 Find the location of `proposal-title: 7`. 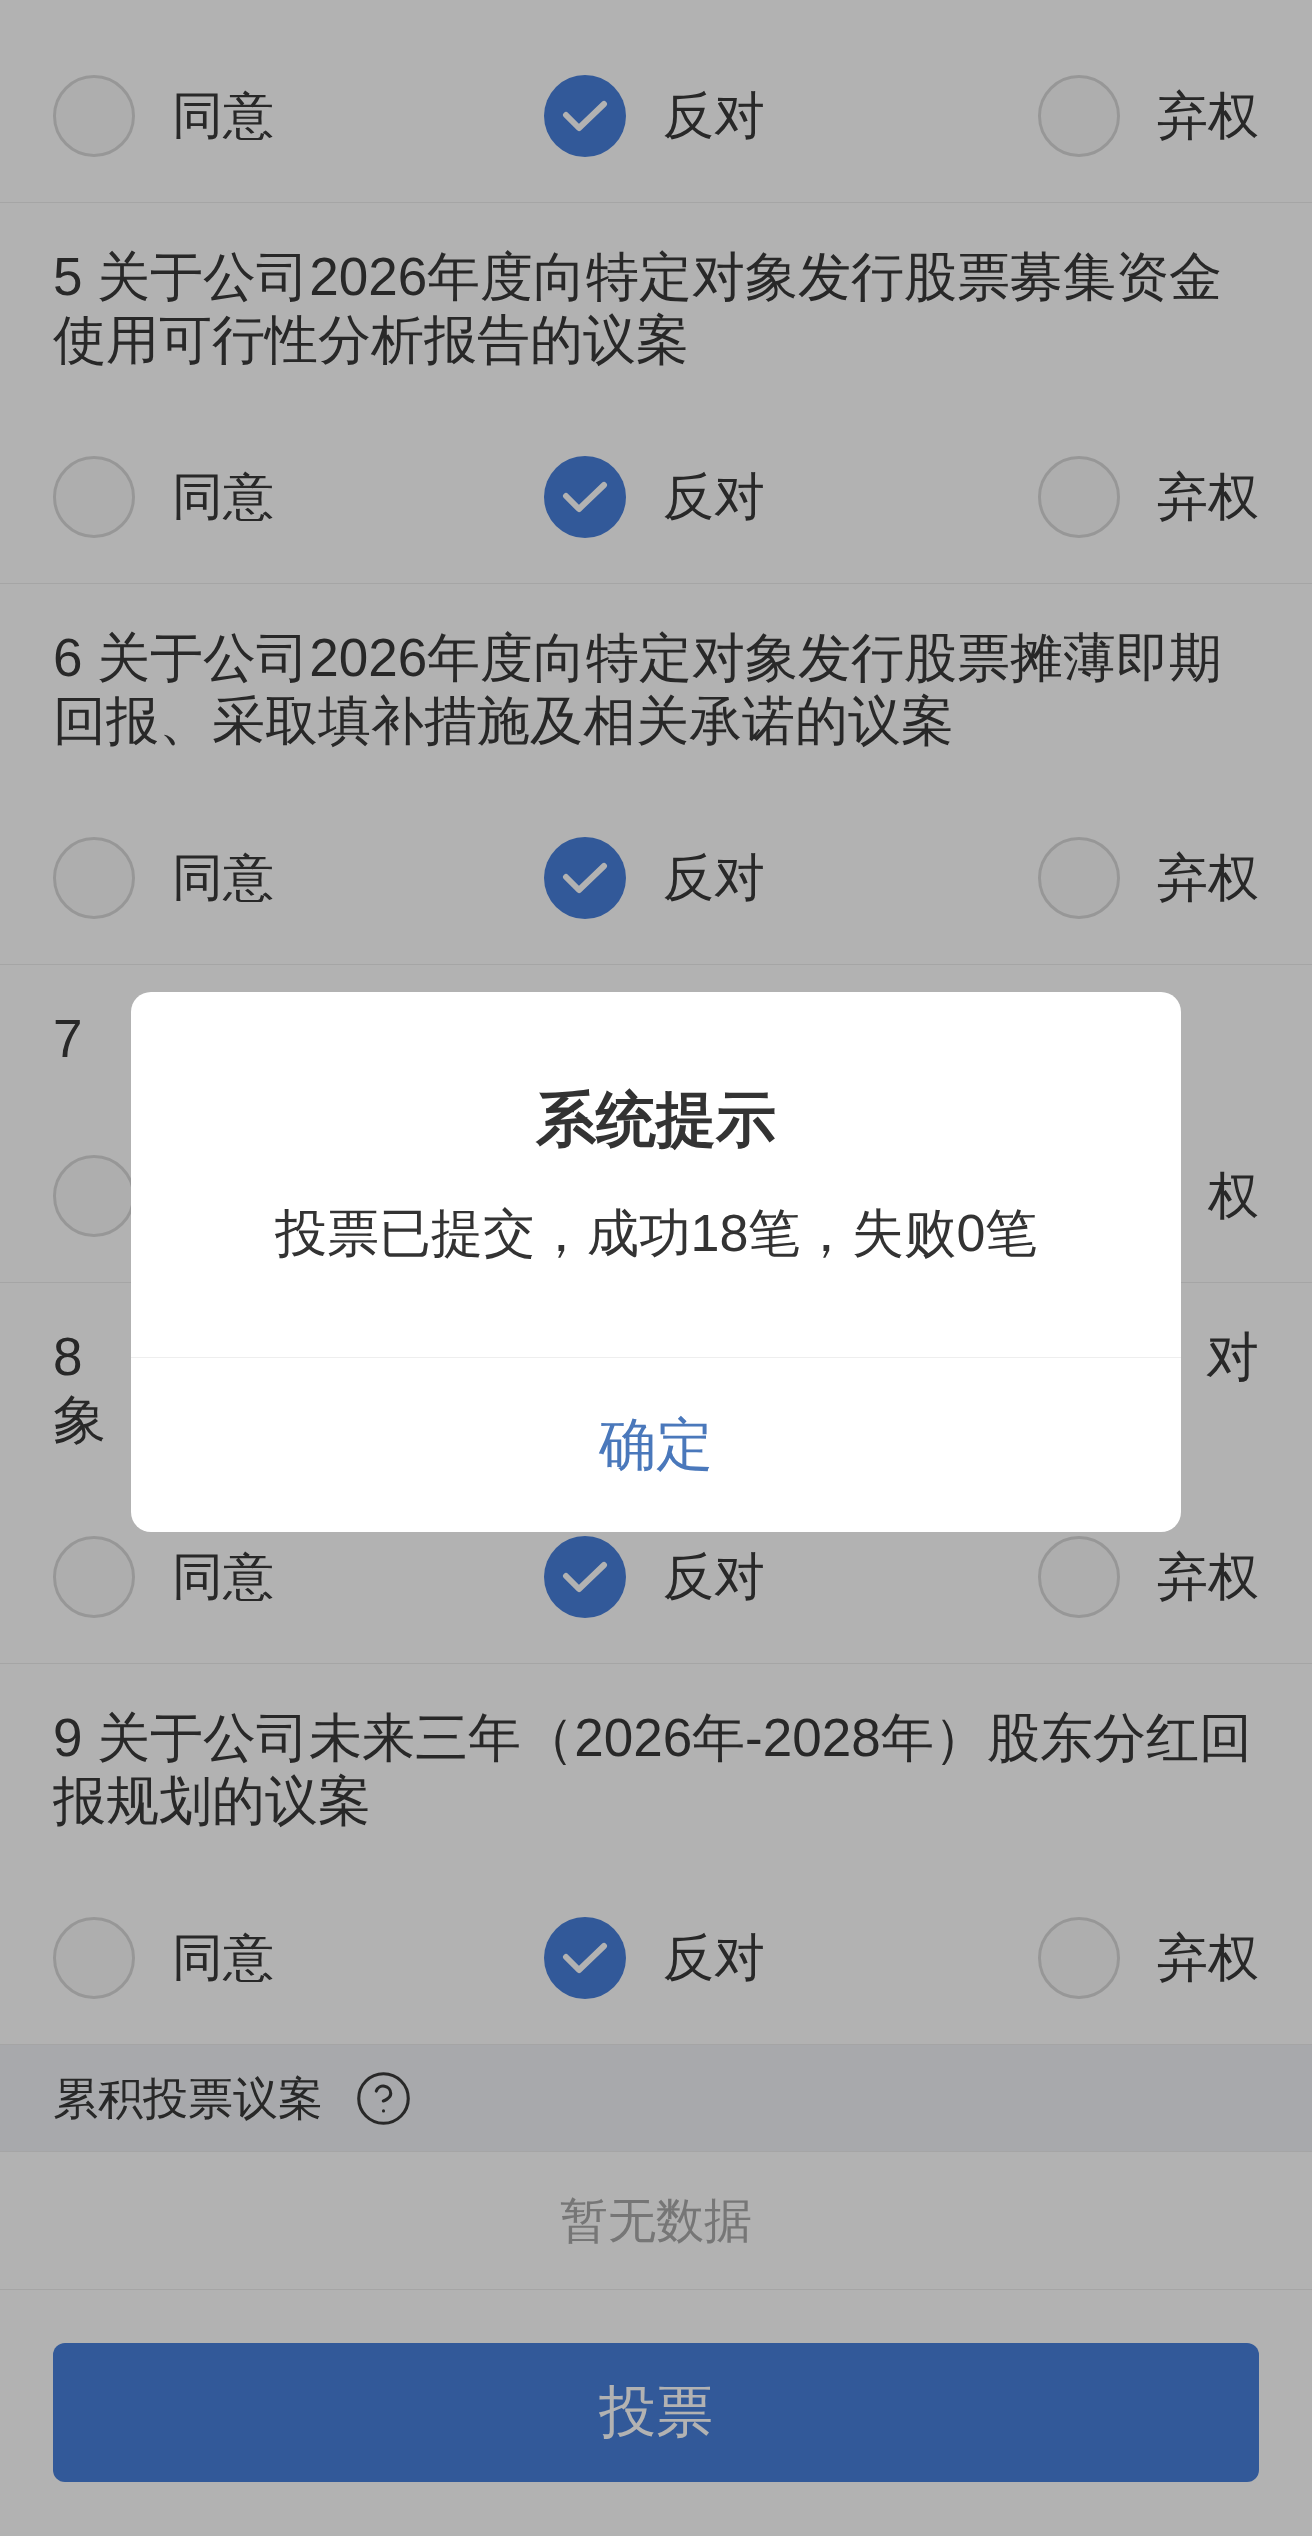

proposal-title: 7 is located at coordinates (68, 1039).